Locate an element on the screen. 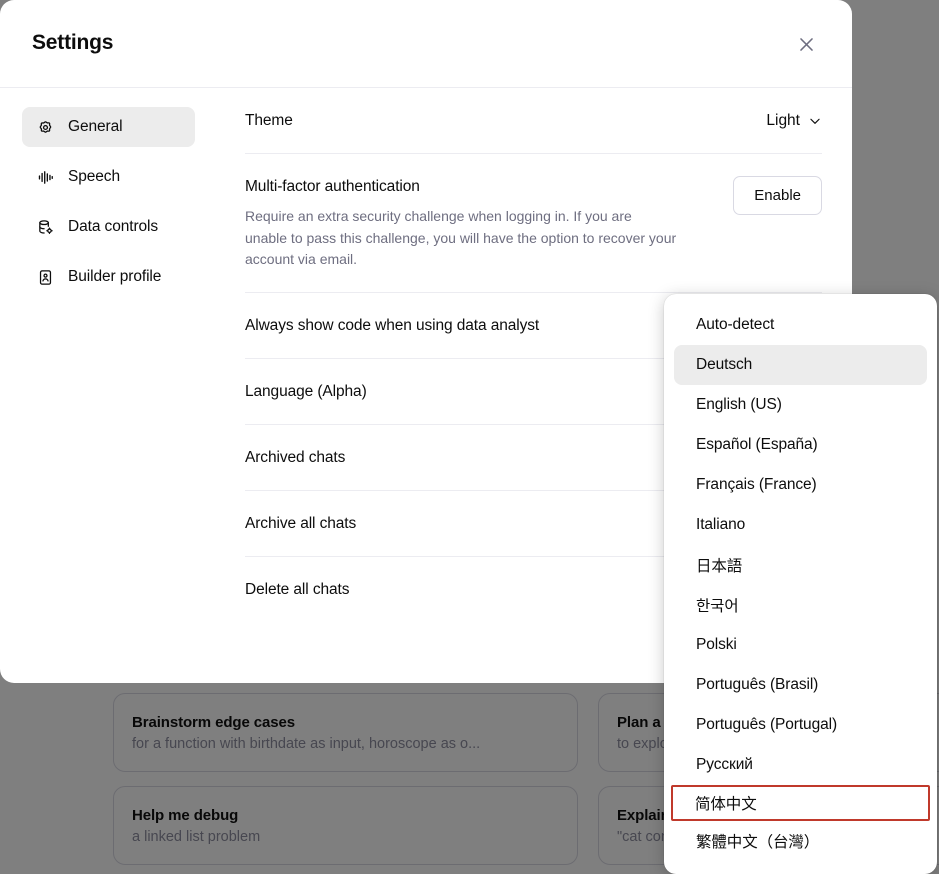 Image resolution: width=939 pixels, height=874 pixels. setting-row-theme: Theme Light is located at coordinates (533, 121).